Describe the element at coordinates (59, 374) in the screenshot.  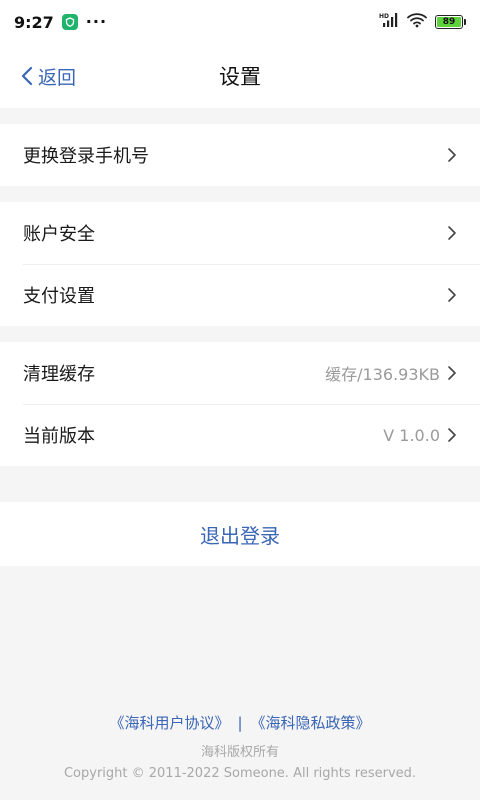
I see `setting-label: 清理缓存` at that location.